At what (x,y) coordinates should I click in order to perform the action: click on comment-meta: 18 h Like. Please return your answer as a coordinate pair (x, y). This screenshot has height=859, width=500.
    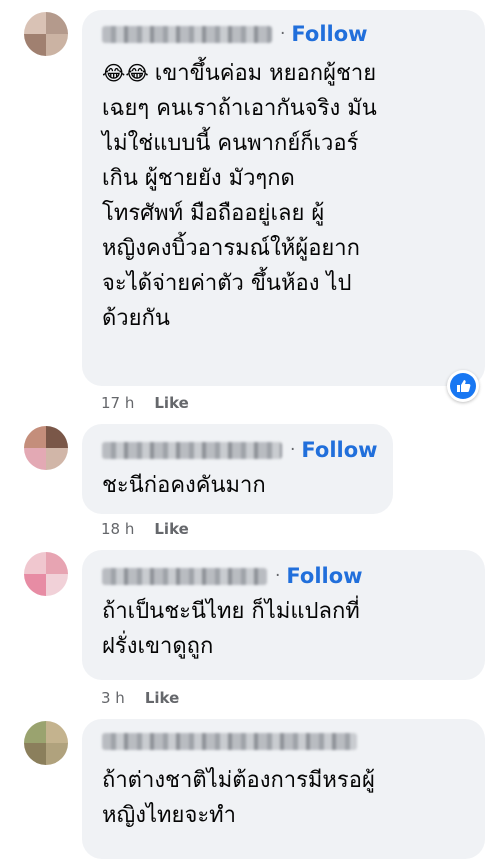
    Looking at the image, I should click on (145, 529).